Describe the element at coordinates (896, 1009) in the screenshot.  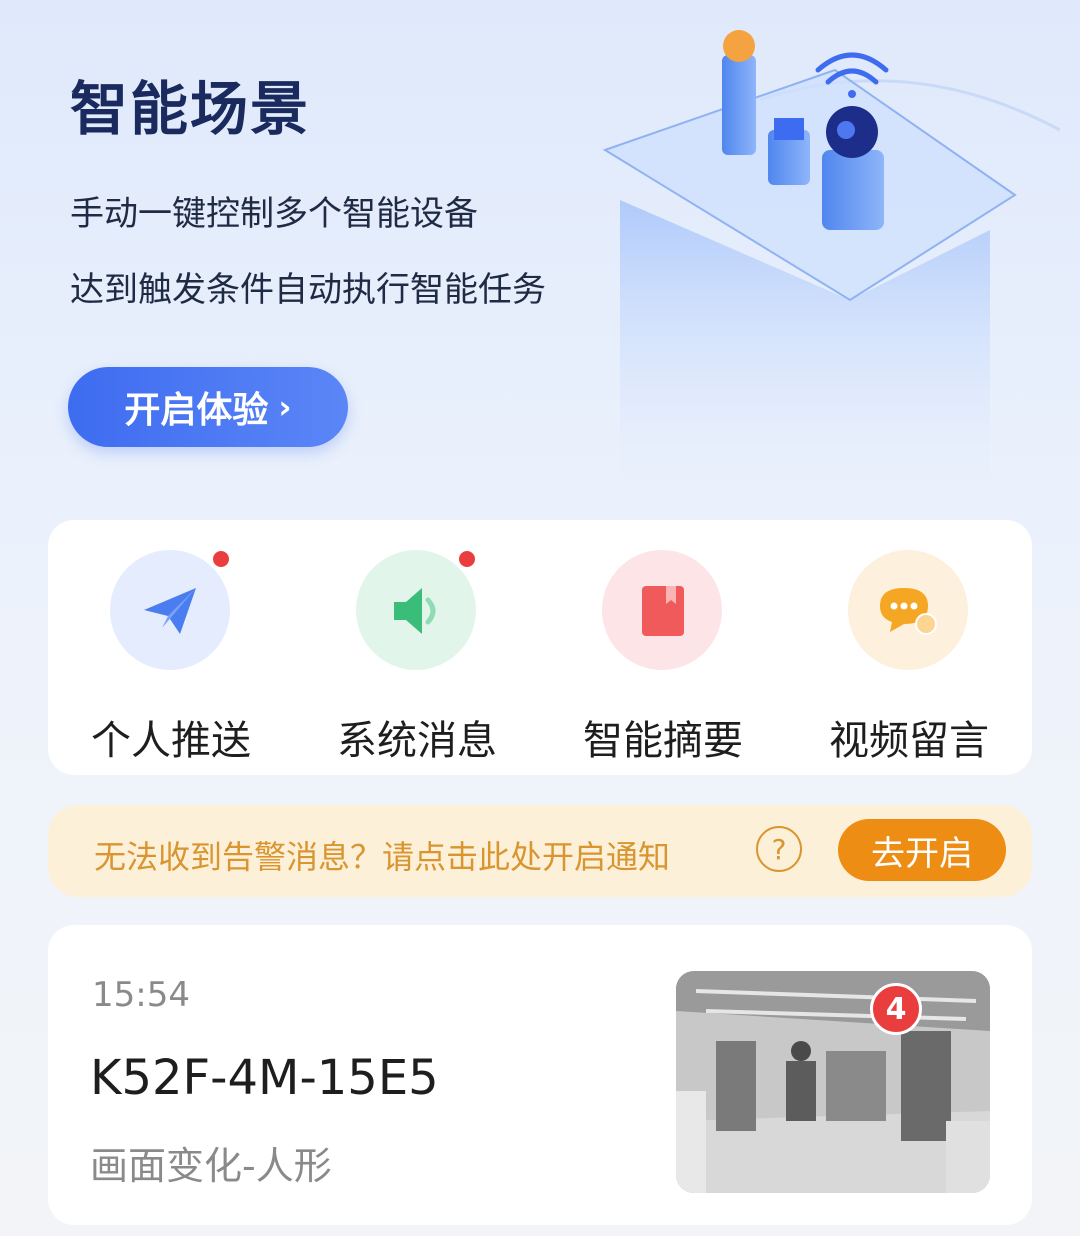
I see `event-count-badge: 4` at that location.